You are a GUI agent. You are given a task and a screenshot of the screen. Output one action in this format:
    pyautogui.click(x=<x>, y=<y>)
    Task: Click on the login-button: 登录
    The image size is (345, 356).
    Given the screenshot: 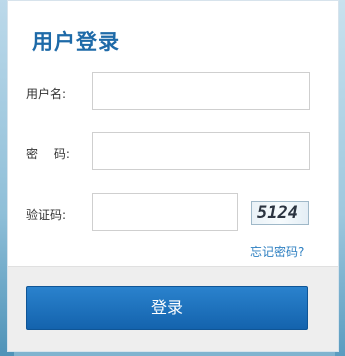 What is the action you would take?
    pyautogui.click(x=167, y=308)
    